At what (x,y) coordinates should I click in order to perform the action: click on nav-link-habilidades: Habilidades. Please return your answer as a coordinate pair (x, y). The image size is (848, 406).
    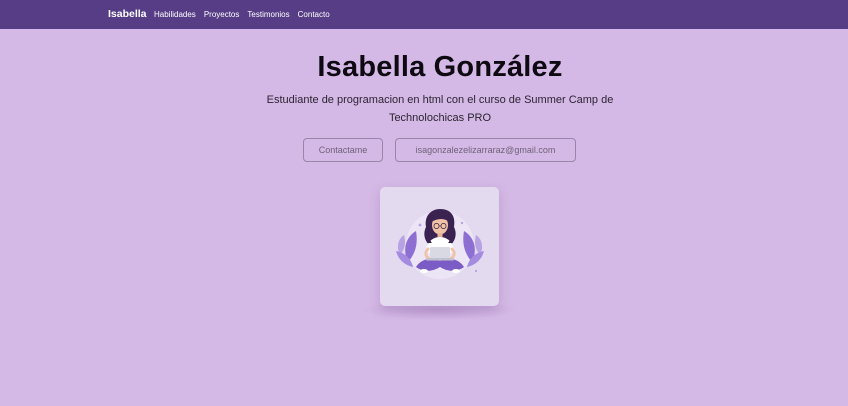
    Looking at the image, I should click on (175, 14).